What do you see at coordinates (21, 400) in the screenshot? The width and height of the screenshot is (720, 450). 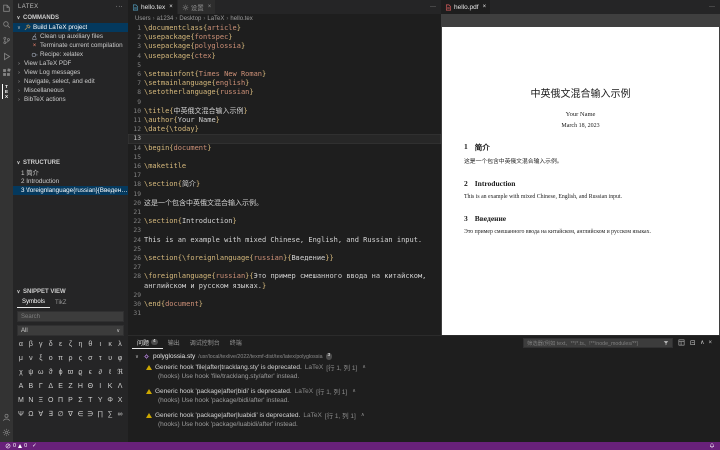 I see `symbol-cell: Μ` at bounding box center [21, 400].